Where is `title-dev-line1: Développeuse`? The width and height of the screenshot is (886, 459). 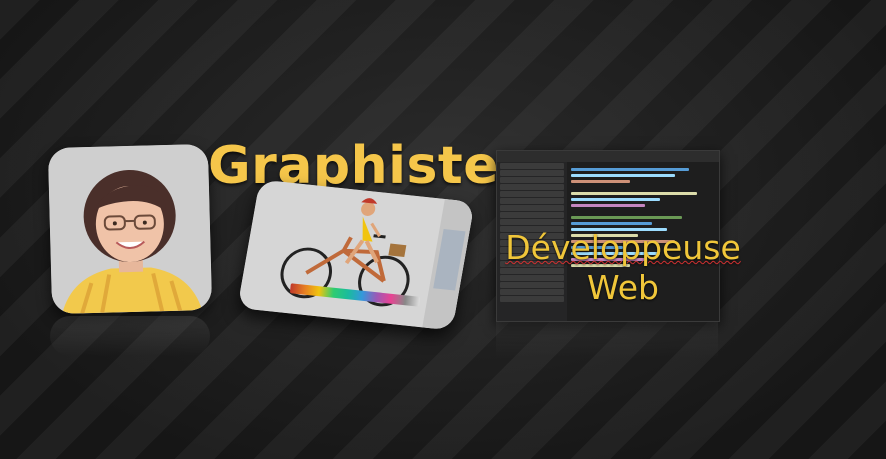
title-dev-line1: Développeuse is located at coordinates (623, 247).